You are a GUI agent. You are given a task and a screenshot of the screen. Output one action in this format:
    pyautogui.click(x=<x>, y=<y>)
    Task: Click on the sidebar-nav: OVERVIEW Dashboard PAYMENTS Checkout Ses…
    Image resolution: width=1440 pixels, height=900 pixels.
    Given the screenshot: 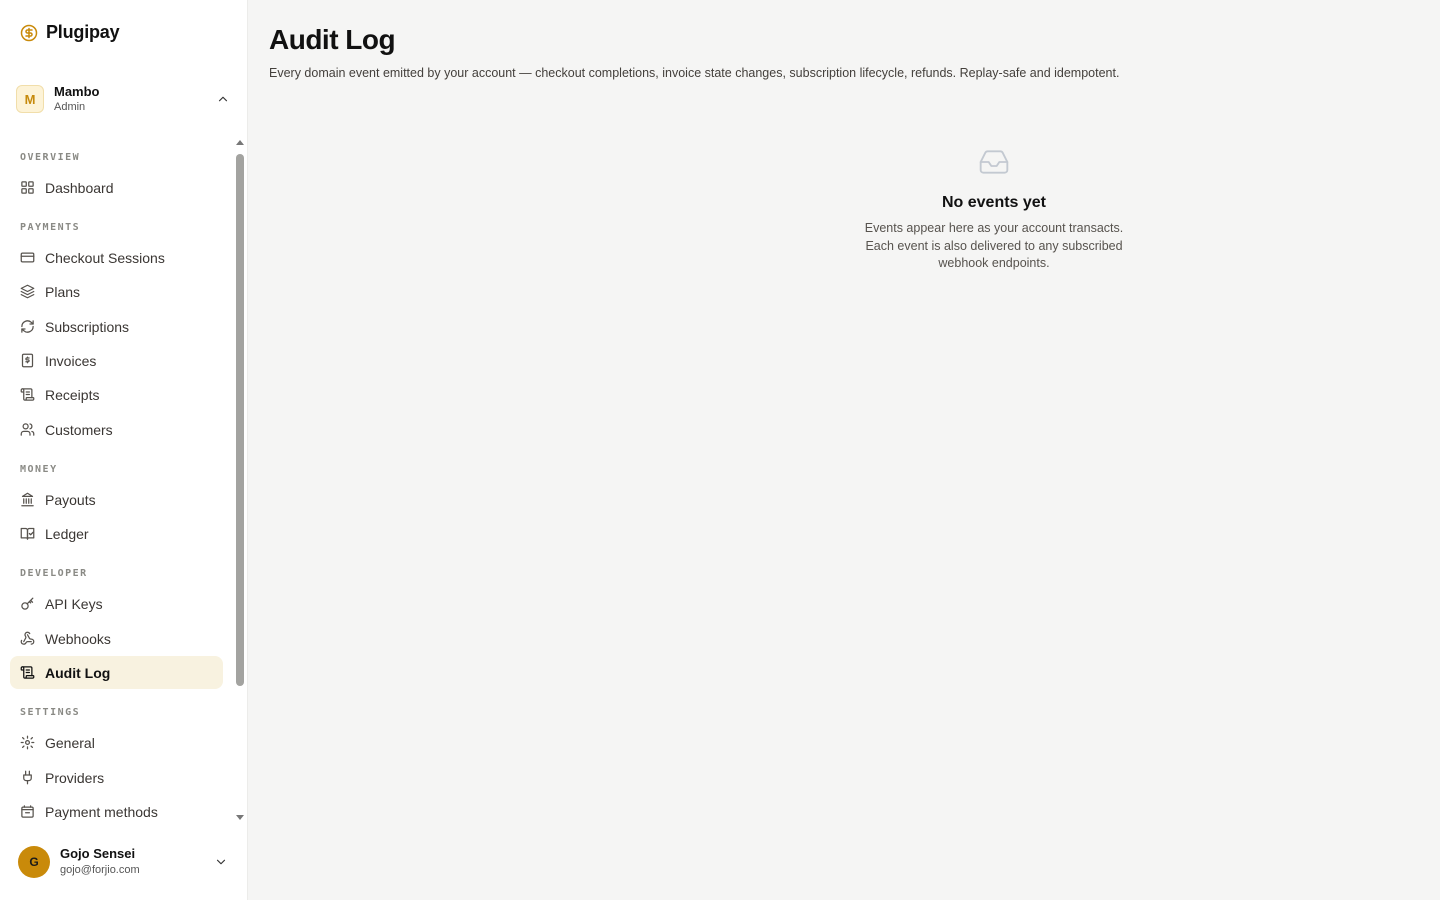 What is the action you would take?
    pyautogui.click(x=117, y=485)
    